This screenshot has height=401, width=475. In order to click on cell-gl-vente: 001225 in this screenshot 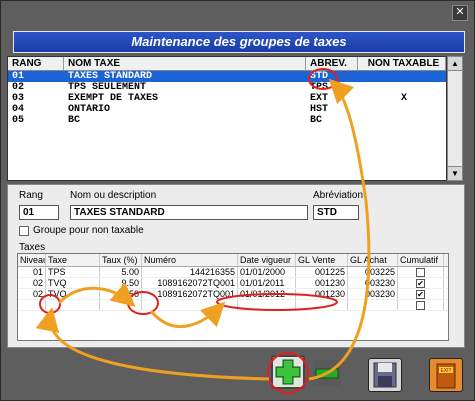, I will do `click(322, 272)`.